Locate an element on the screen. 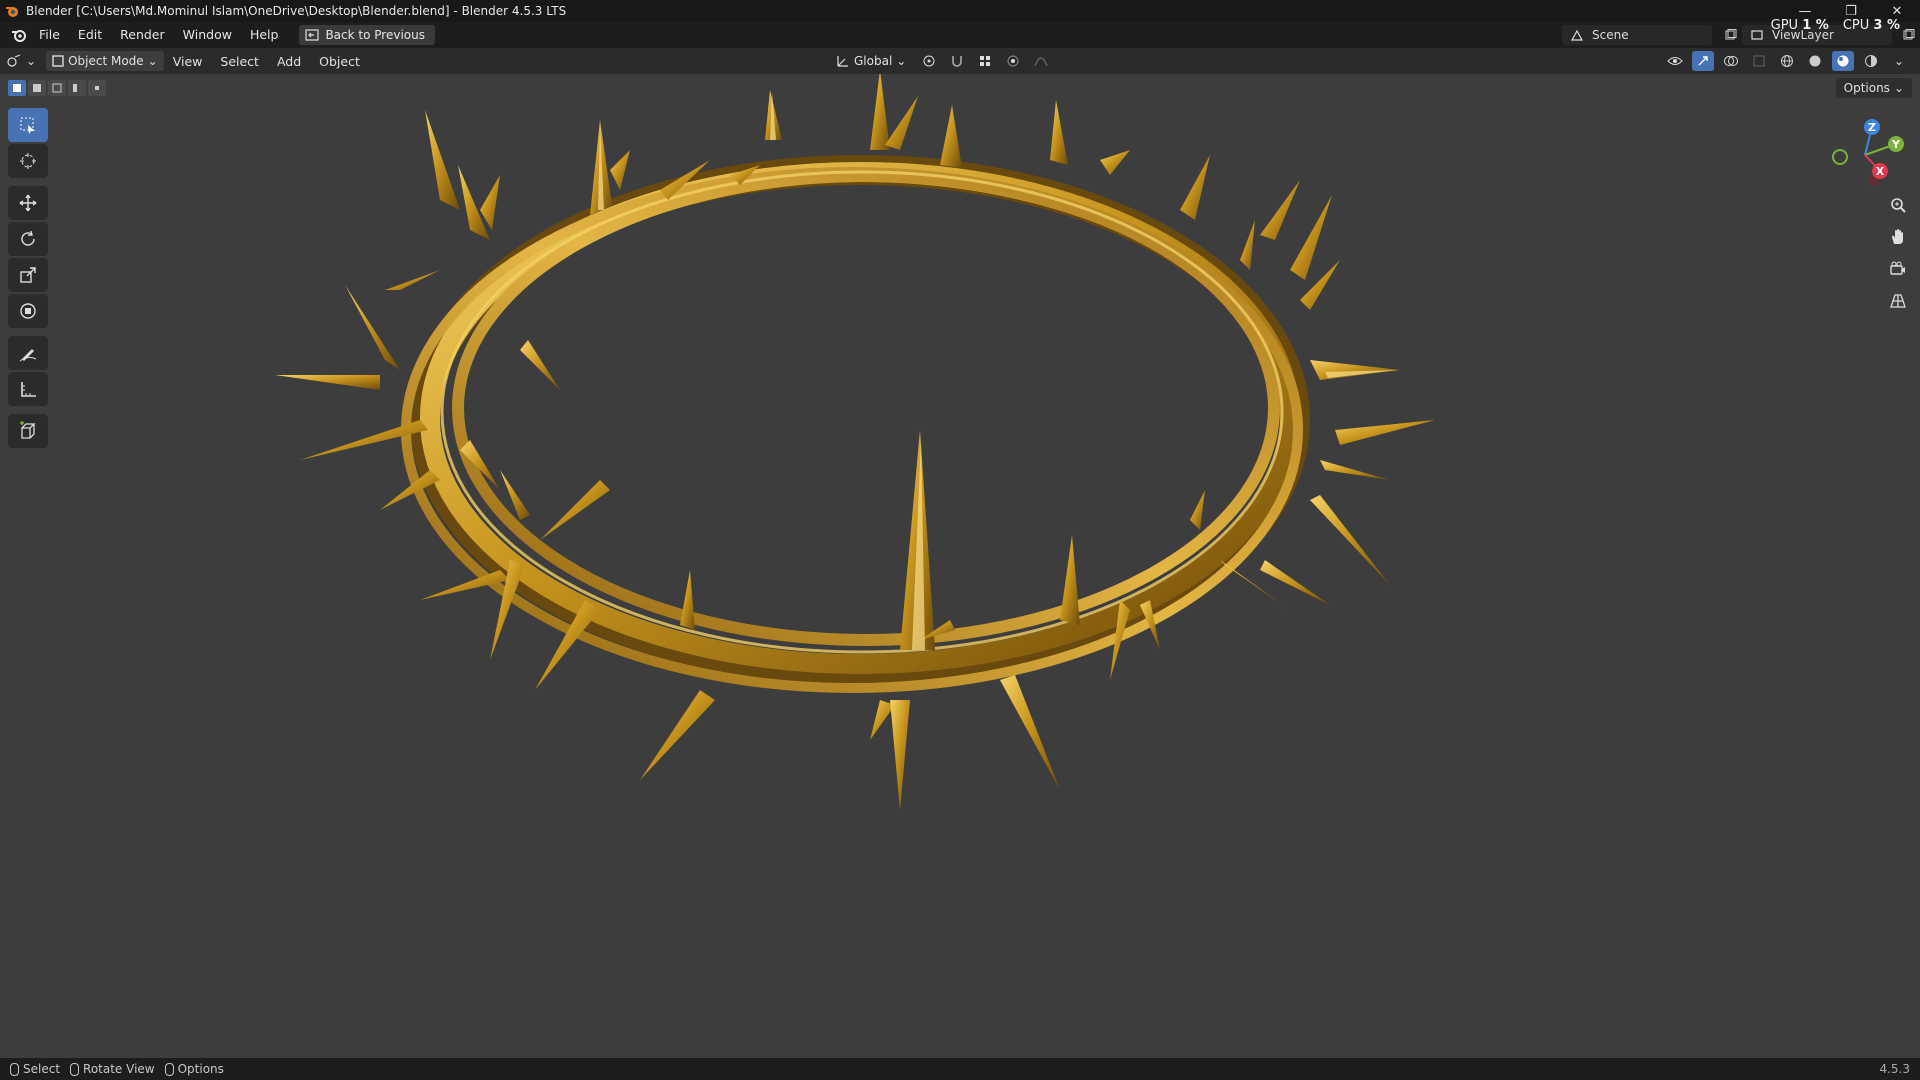 The width and height of the screenshot is (1920, 1080). gizmo-y-label: Y is located at coordinates (1896, 144).